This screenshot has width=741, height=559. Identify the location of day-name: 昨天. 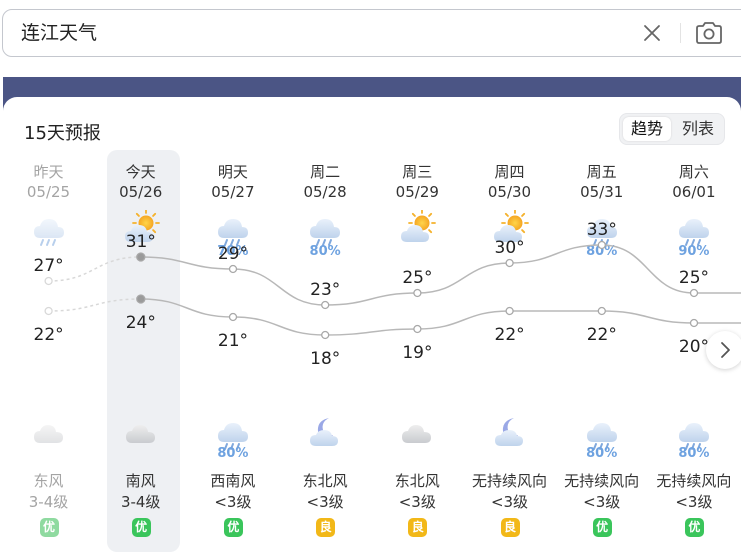
(48, 172).